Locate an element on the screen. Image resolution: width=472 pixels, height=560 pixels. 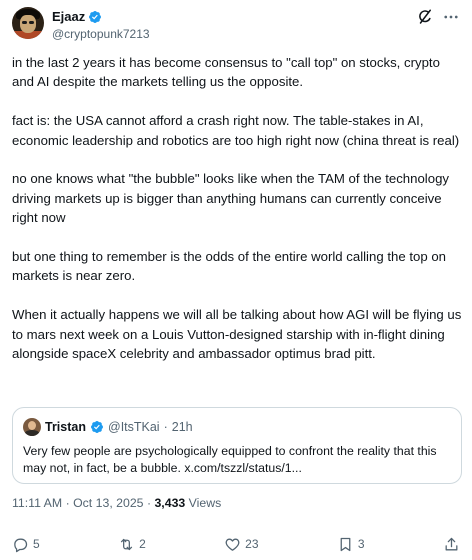
more-icon is located at coordinates (451, 17).